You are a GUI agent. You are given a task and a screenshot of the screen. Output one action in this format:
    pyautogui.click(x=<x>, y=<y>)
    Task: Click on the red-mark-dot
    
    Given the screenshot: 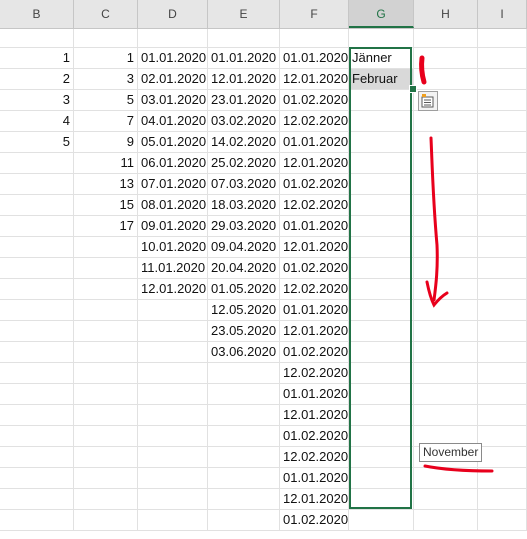 What is the action you would take?
    pyautogui.click(x=423, y=70)
    